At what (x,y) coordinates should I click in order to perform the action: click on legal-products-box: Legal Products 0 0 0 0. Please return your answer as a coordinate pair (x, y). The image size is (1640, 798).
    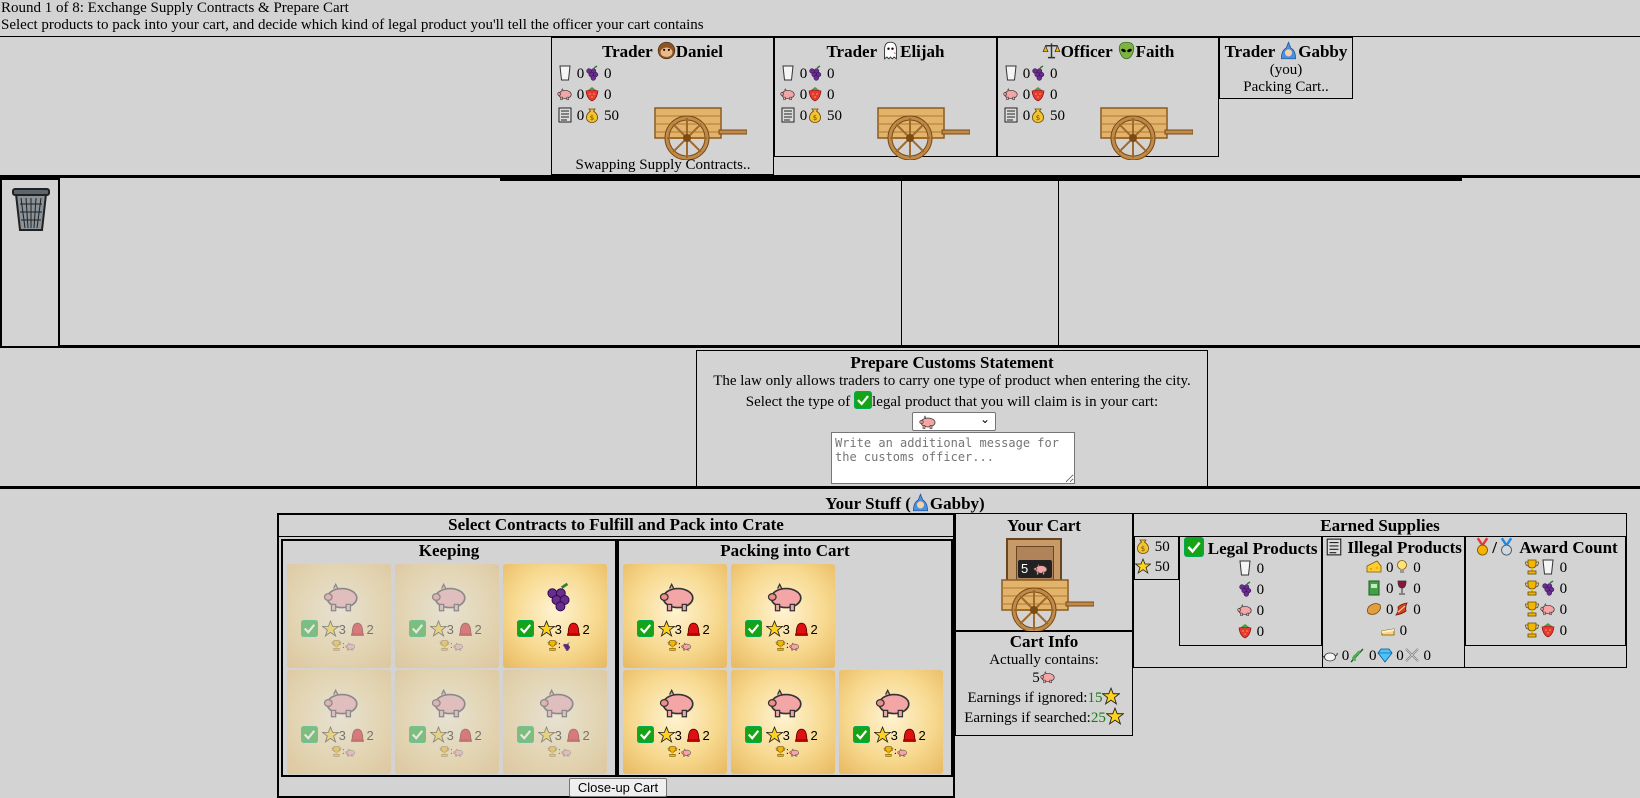
    Looking at the image, I should click on (1250, 591).